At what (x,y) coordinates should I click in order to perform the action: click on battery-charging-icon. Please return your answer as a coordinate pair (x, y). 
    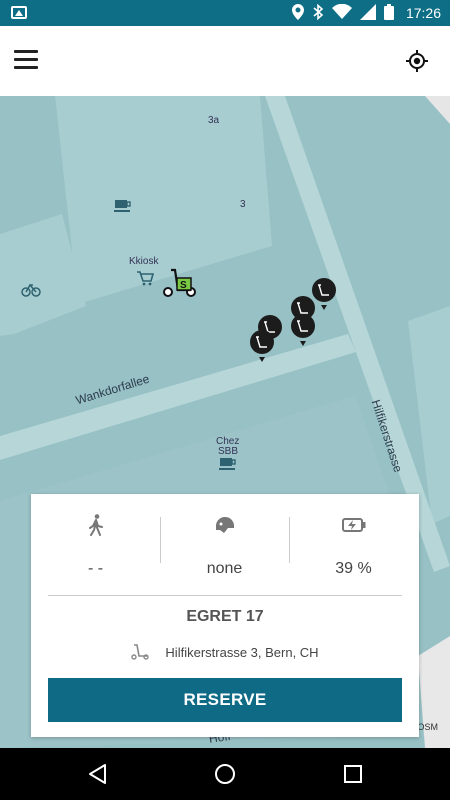
    Looking at the image, I should click on (353, 525).